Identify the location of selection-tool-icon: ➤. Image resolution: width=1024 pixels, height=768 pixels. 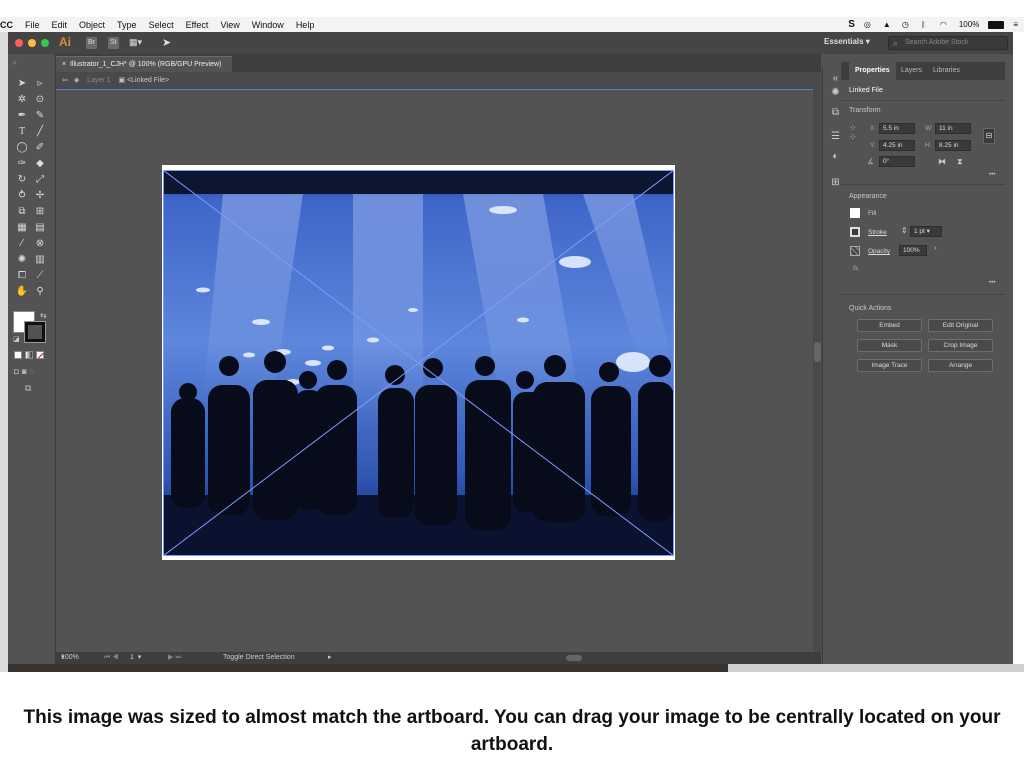
(22, 84).